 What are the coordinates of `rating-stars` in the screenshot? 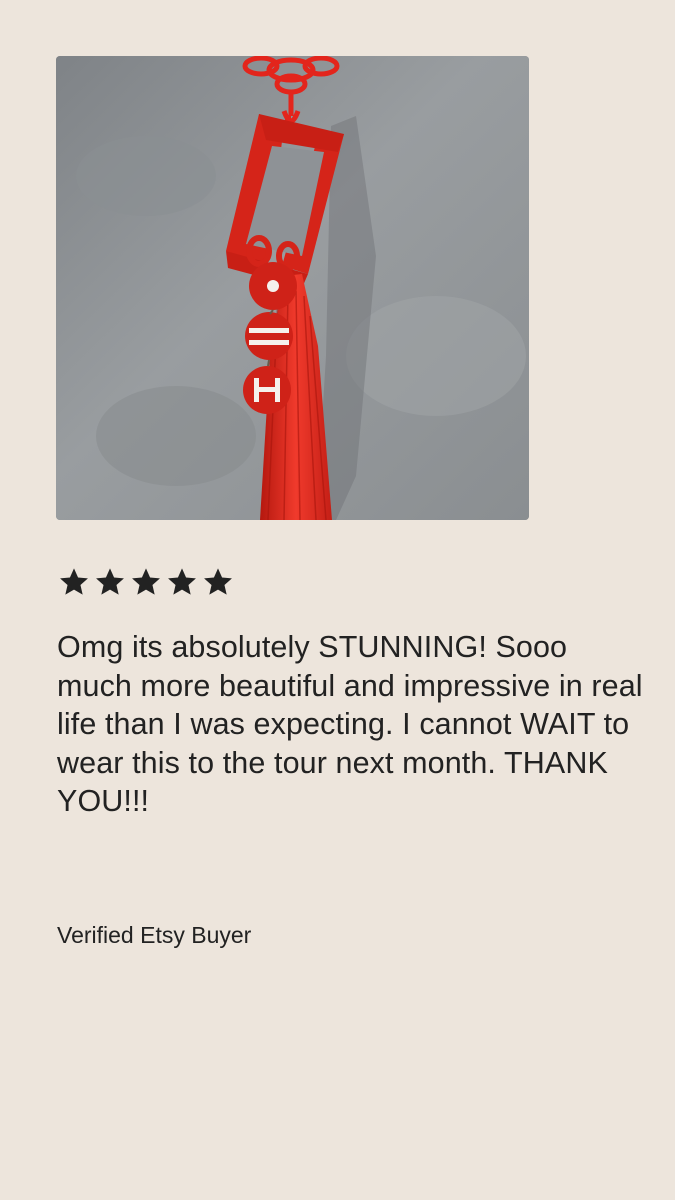 It's located at (146, 582).